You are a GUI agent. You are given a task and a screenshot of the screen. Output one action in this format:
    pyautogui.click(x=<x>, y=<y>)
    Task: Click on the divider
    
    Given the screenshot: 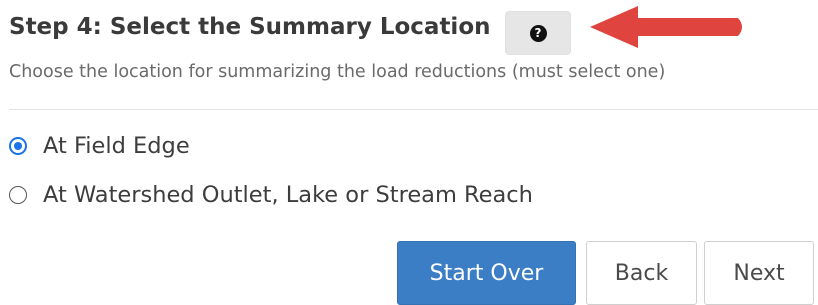 What is the action you would take?
    pyautogui.click(x=413, y=109)
    